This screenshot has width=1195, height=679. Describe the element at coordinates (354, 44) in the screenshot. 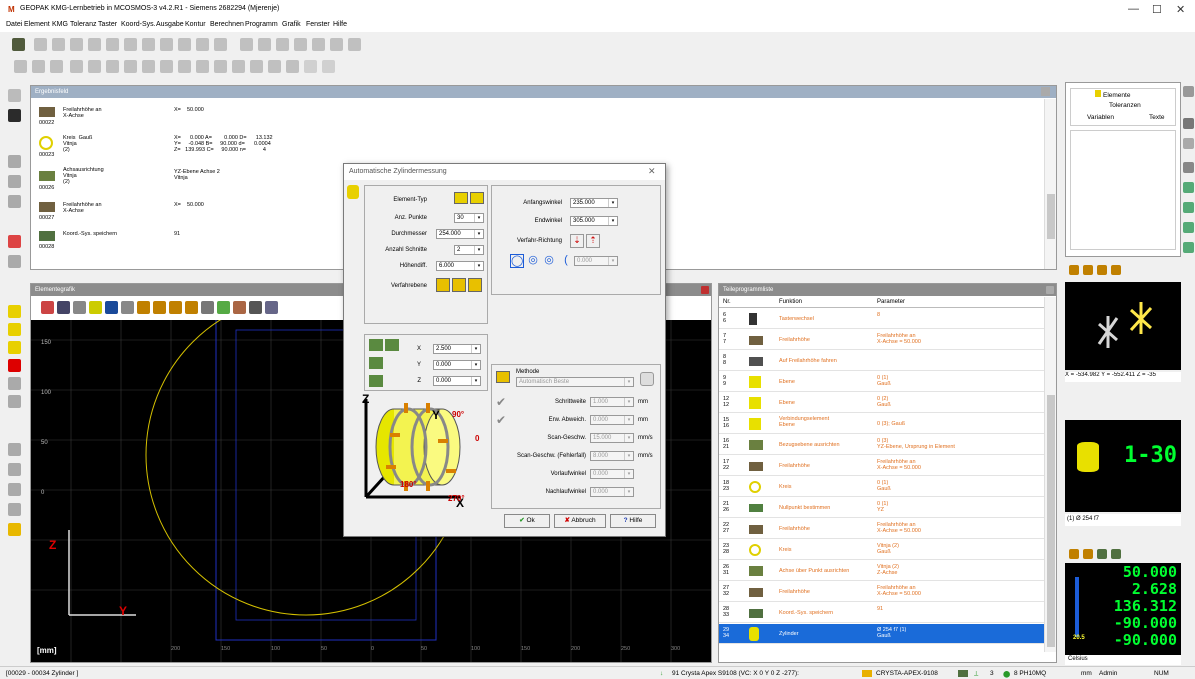

I see `auto-sphere-icon` at that location.